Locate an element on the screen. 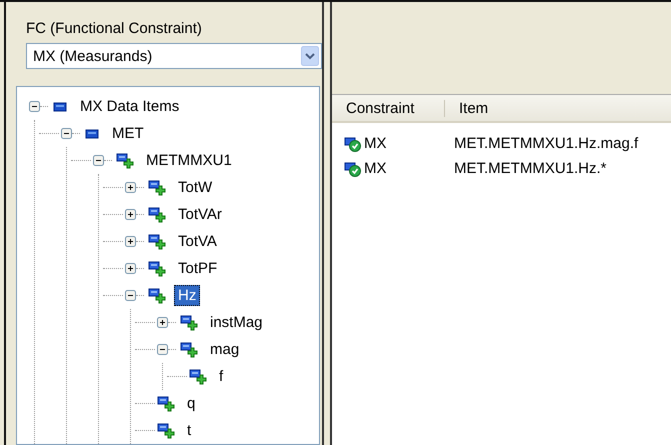 The image size is (671, 445). column-header: Item is located at coordinates (466, 108).